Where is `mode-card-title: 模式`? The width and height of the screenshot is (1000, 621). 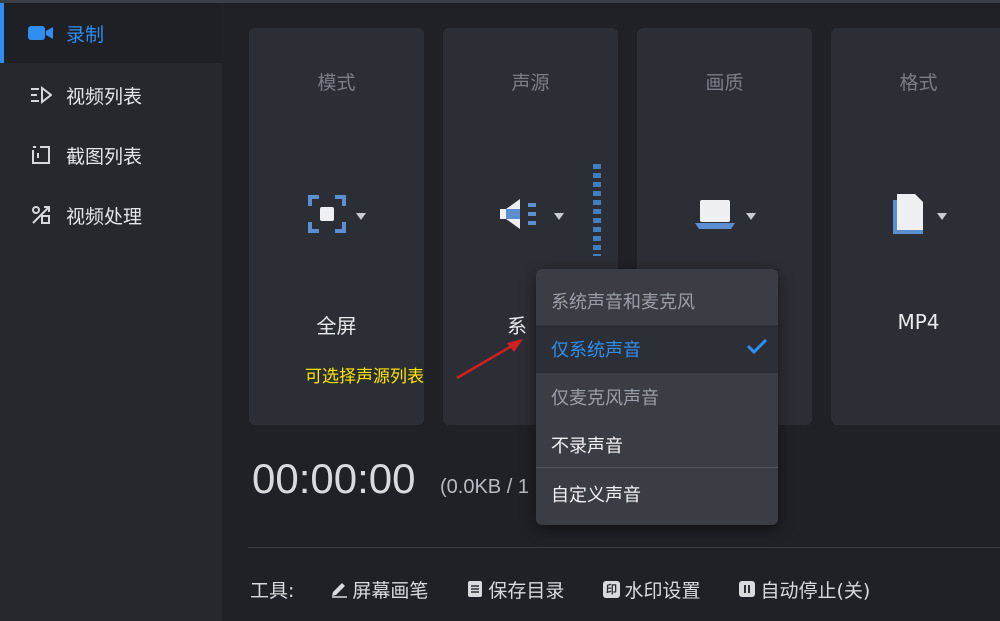
mode-card-title: 模式 is located at coordinates (336, 83).